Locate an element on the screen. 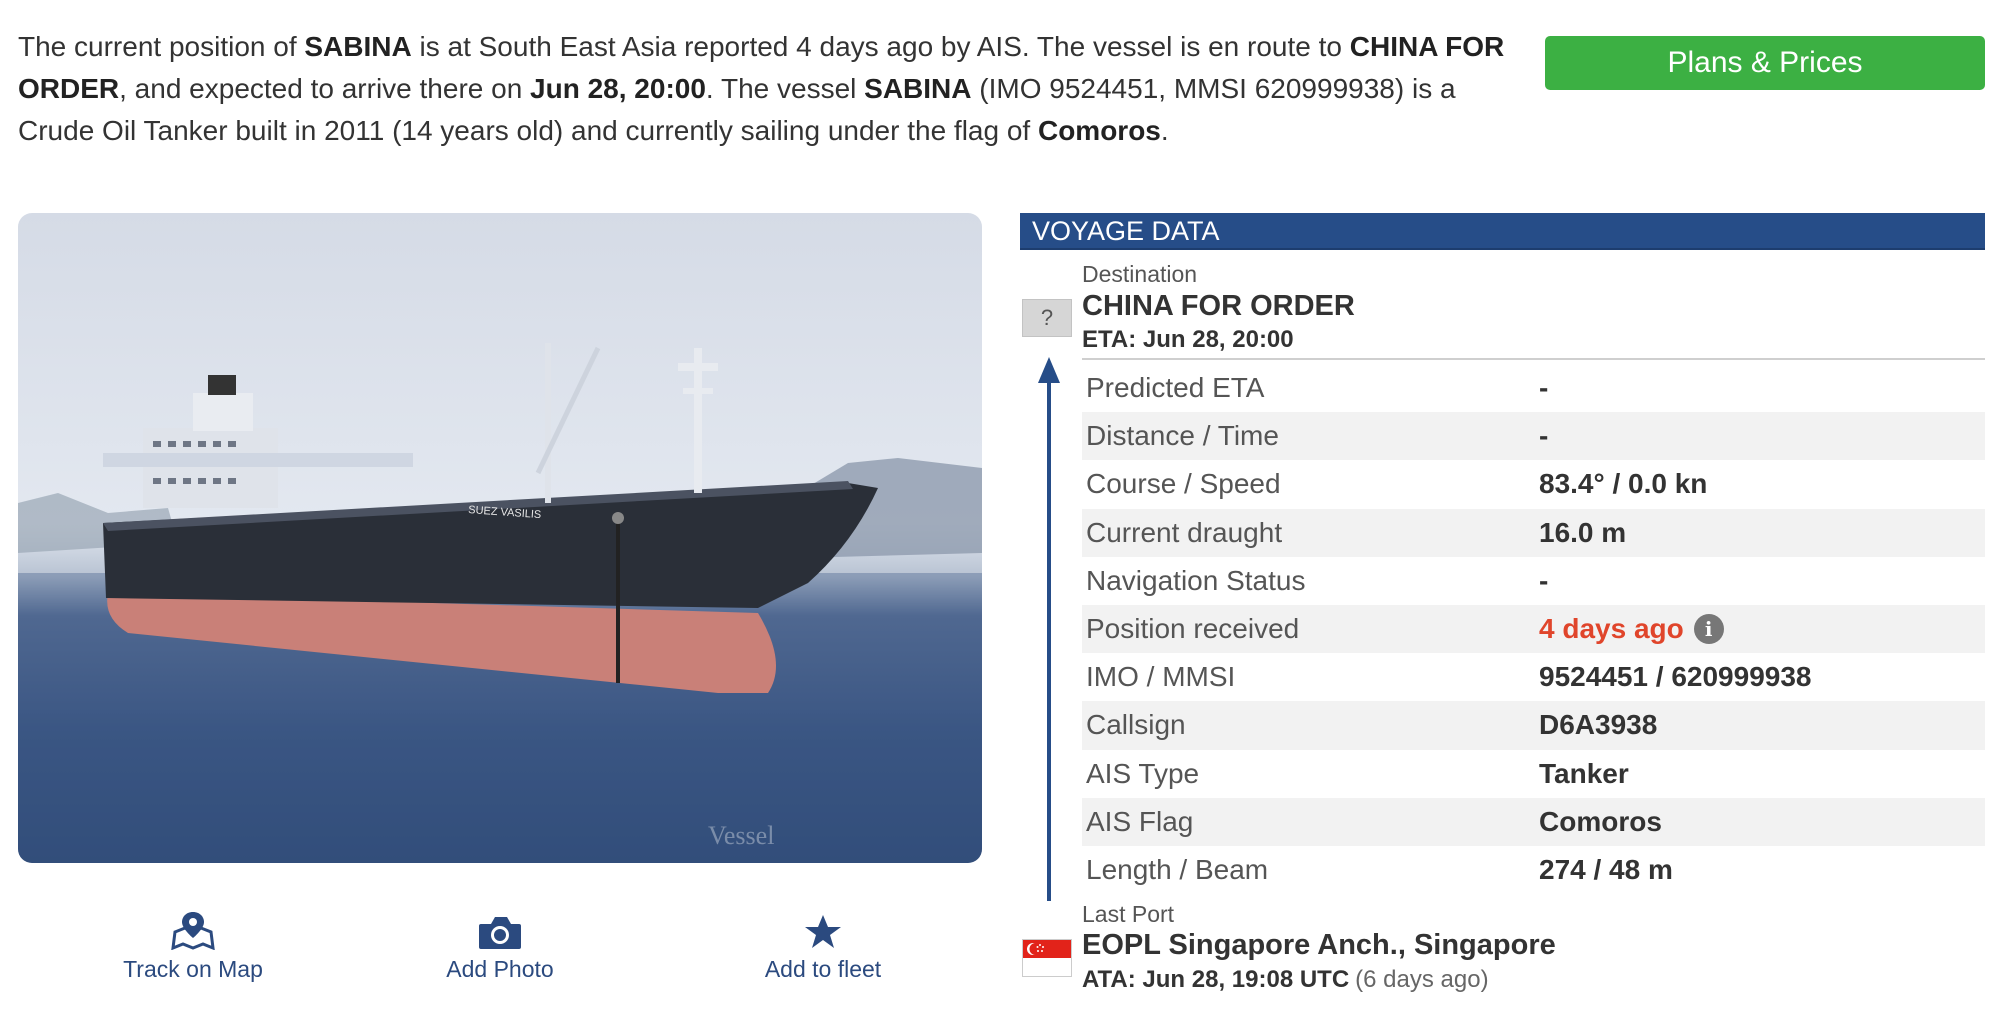  row-label: Course / Speed is located at coordinates (1183, 484).